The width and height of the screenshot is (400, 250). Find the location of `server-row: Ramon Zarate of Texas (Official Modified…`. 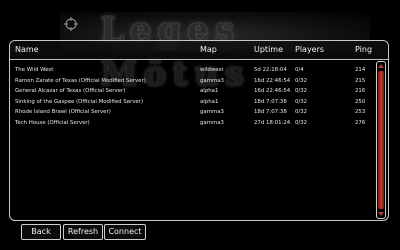

server-row: Ramon Zarate of Texas (Official Modified… is located at coordinates (194, 81).